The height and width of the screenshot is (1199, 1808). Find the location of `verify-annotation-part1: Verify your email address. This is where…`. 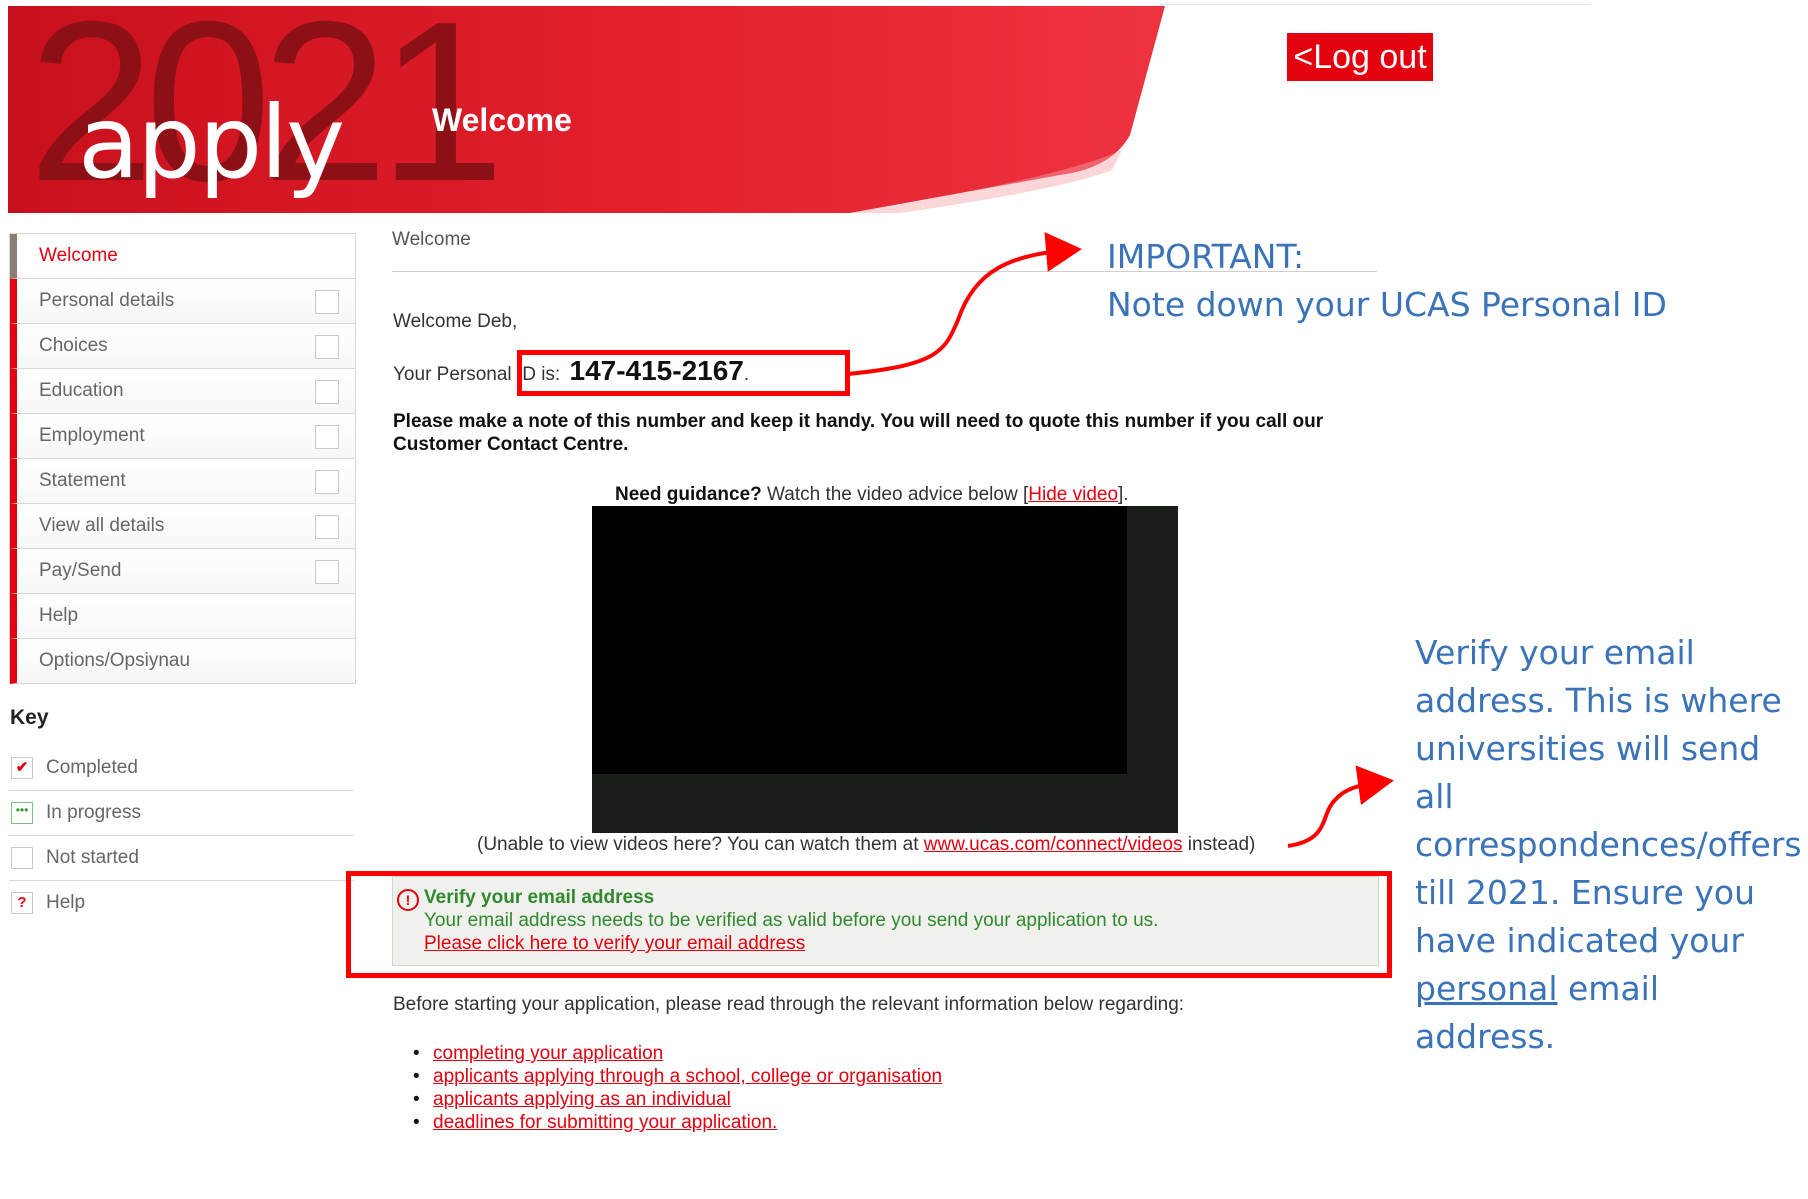

verify-annotation-part1: Verify your email address. This is where… is located at coordinates (1608, 796).